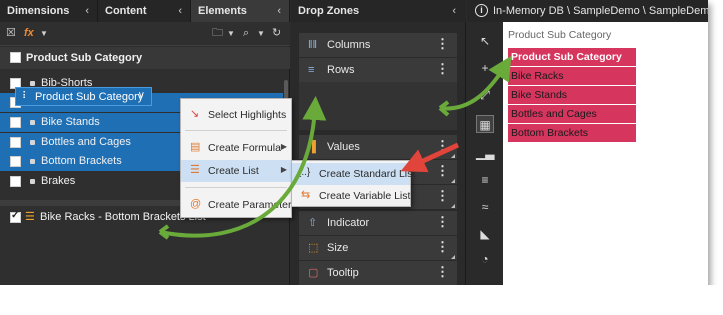  What do you see at coordinates (236, 171) in the screenshot?
I see `menu-item-create-list: ☰ Create List ▶` at bounding box center [236, 171].